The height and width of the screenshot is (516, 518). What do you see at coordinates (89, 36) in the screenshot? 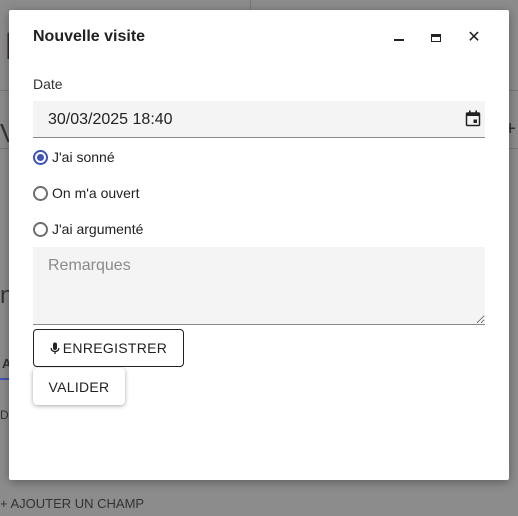
I see `dialog-title: Nouvelle visite` at bounding box center [89, 36].